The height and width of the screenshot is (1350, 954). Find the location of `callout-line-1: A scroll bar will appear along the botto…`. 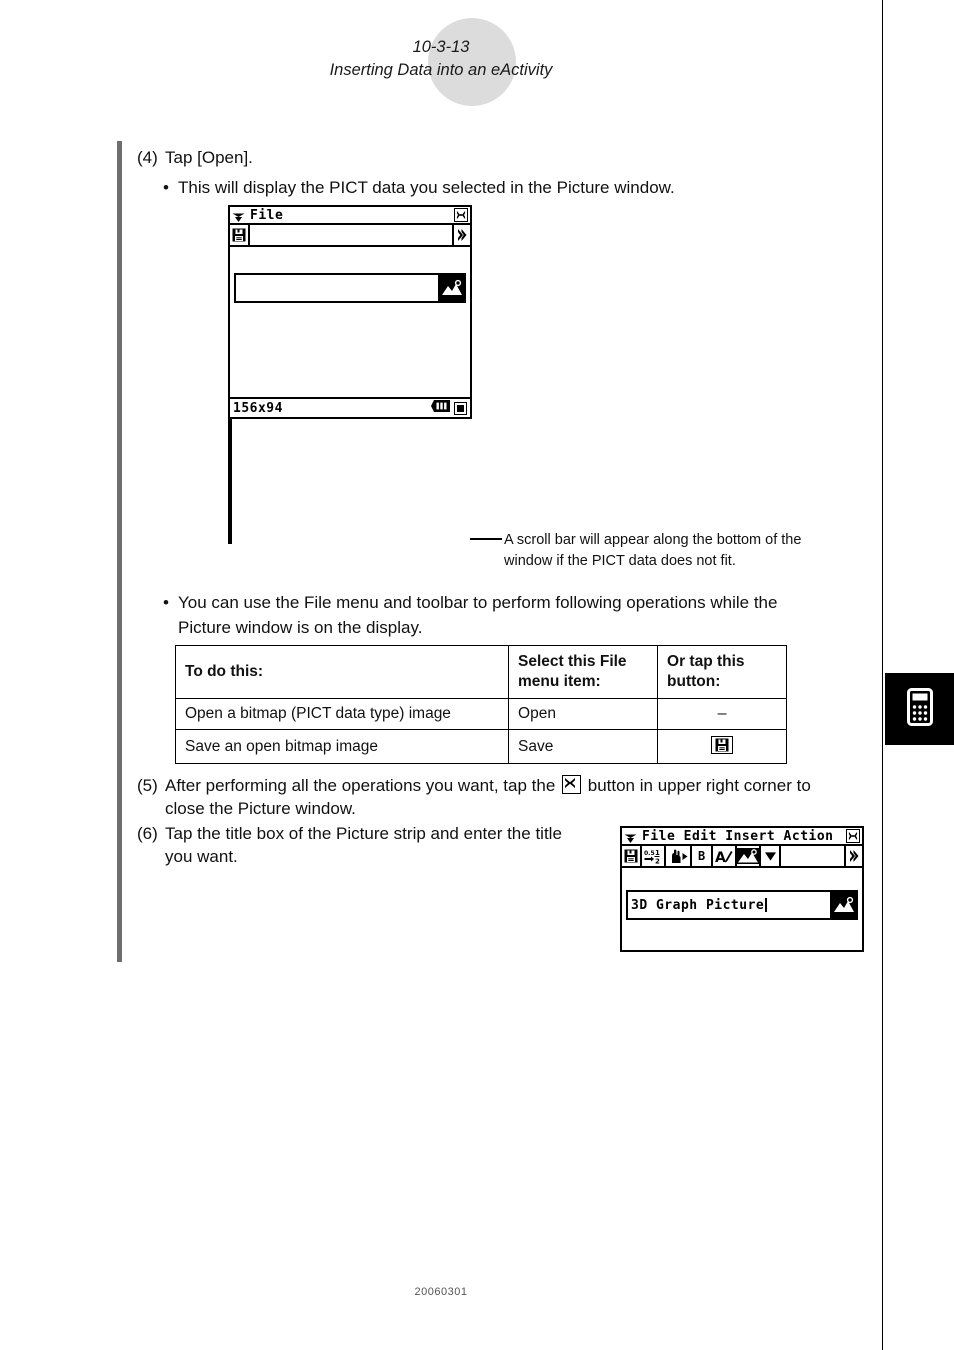

callout-line-1: A scroll bar will appear along the botto… is located at coordinates (653, 540).